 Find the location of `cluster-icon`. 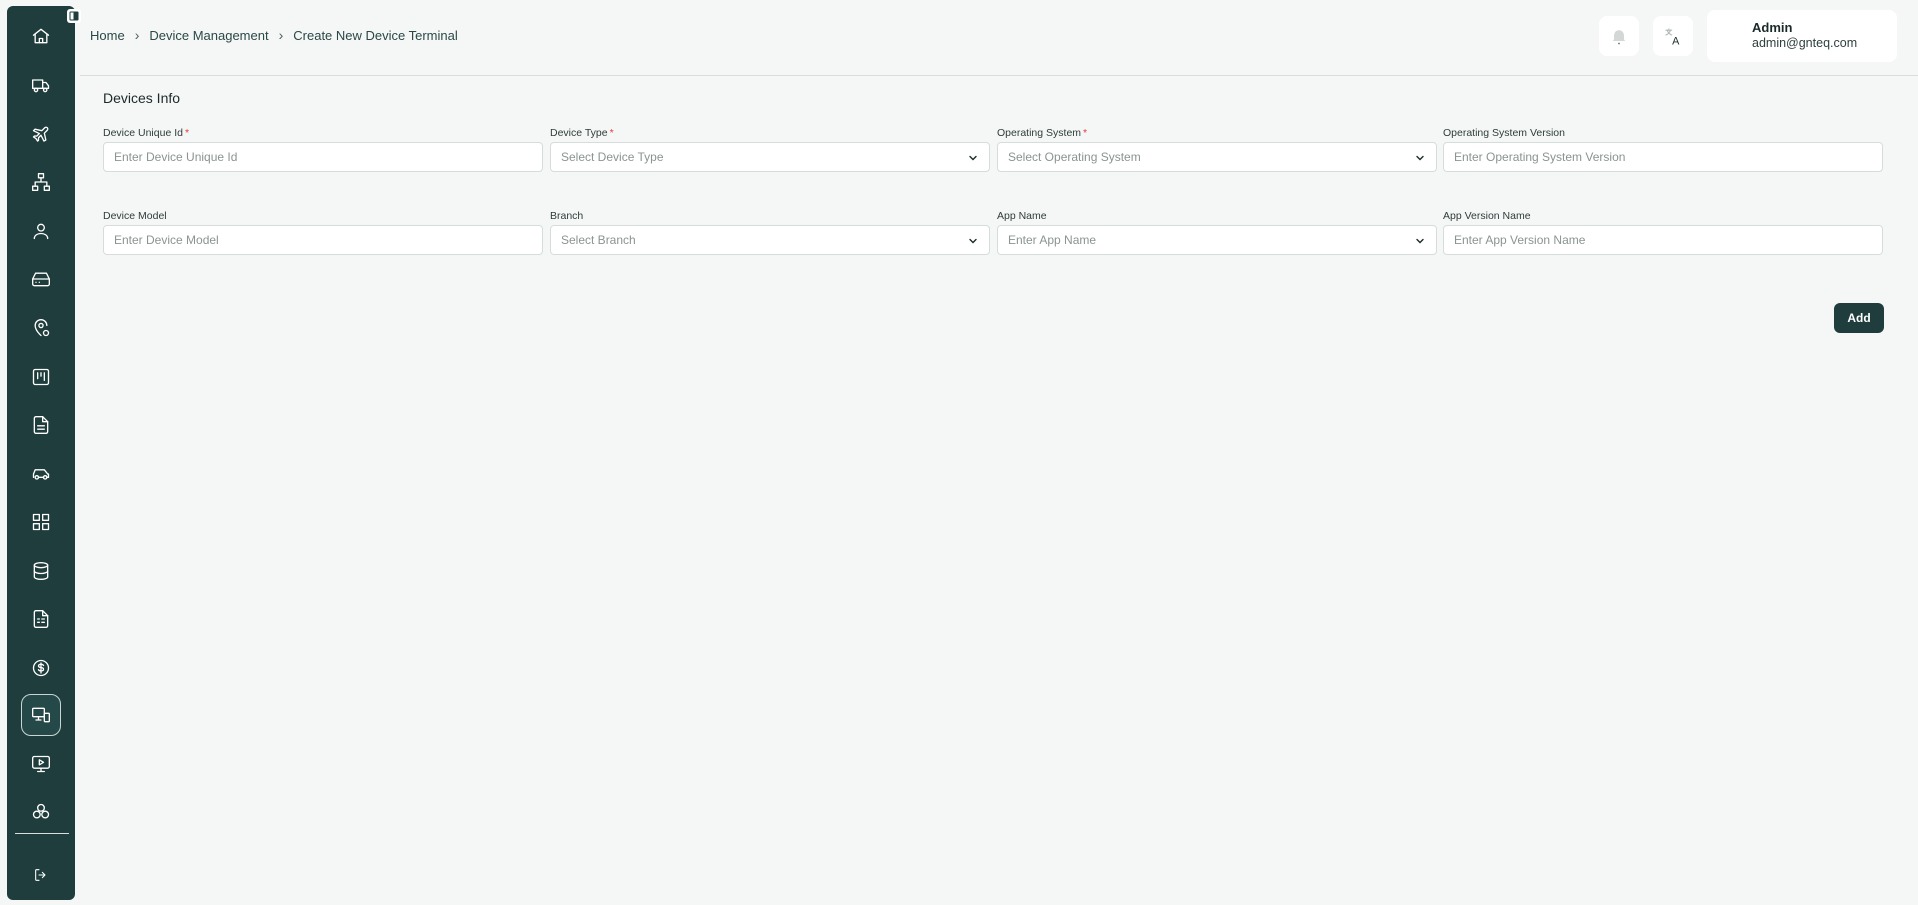

cluster-icon is located at coordinates (41, 811).